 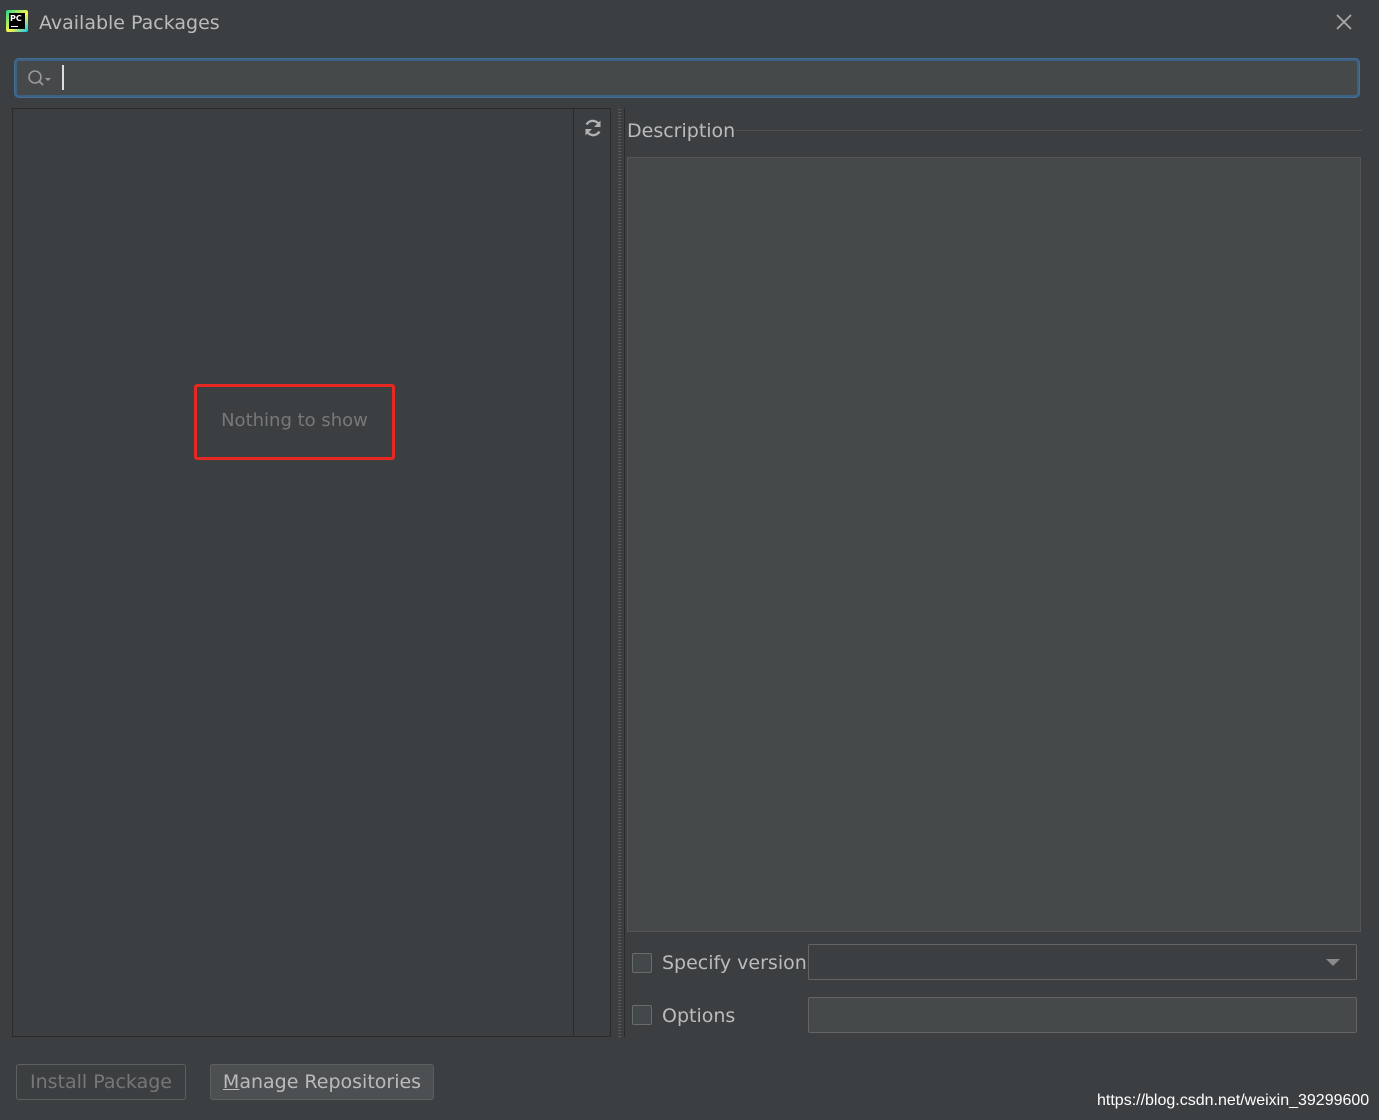 What do you see at coordinates (707, 78) in the screenshot?
I see `search-input` at bounding box center [707, 78].